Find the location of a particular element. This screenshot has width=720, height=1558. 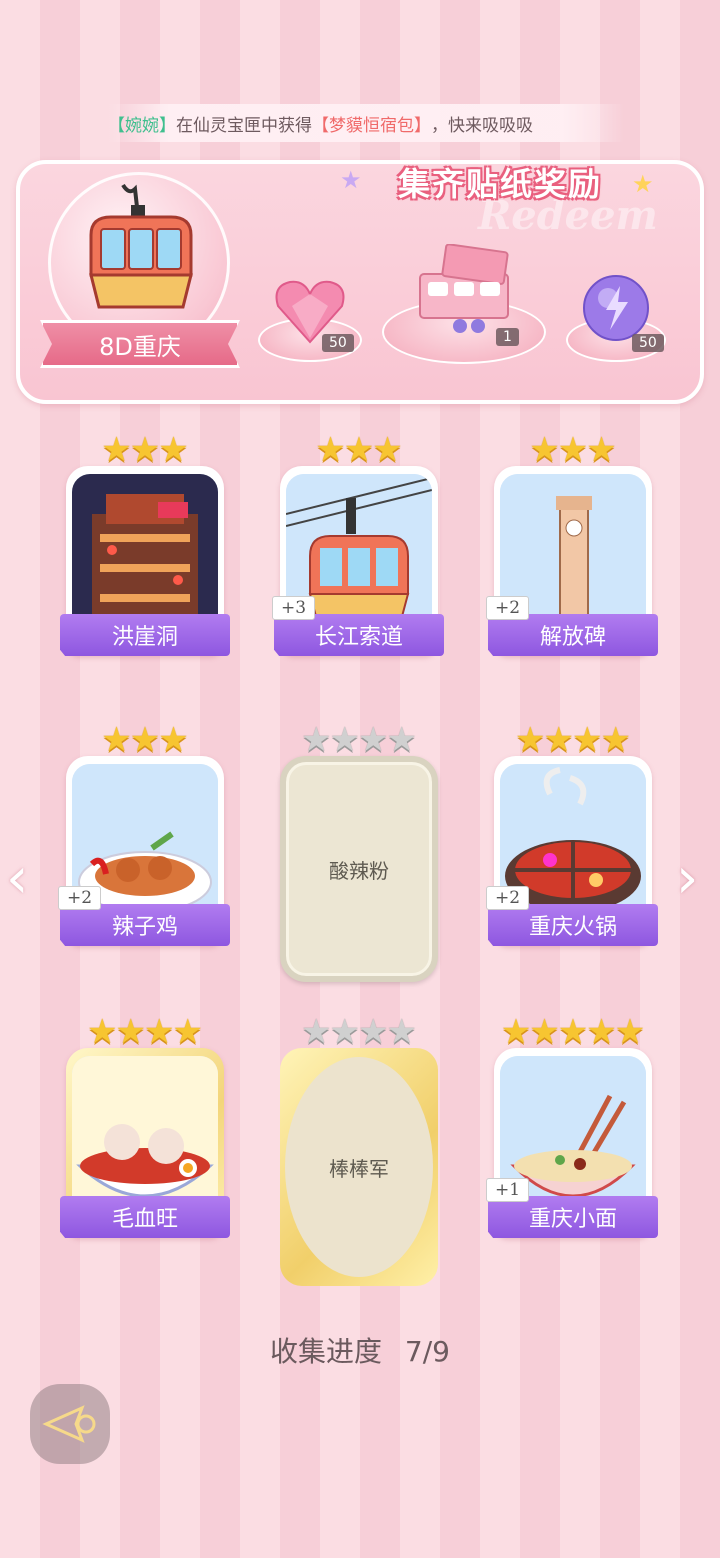

sticker-card: 重庆火锅 +2 ★ ★ ★ ★ is located at coordinates (572, 833).